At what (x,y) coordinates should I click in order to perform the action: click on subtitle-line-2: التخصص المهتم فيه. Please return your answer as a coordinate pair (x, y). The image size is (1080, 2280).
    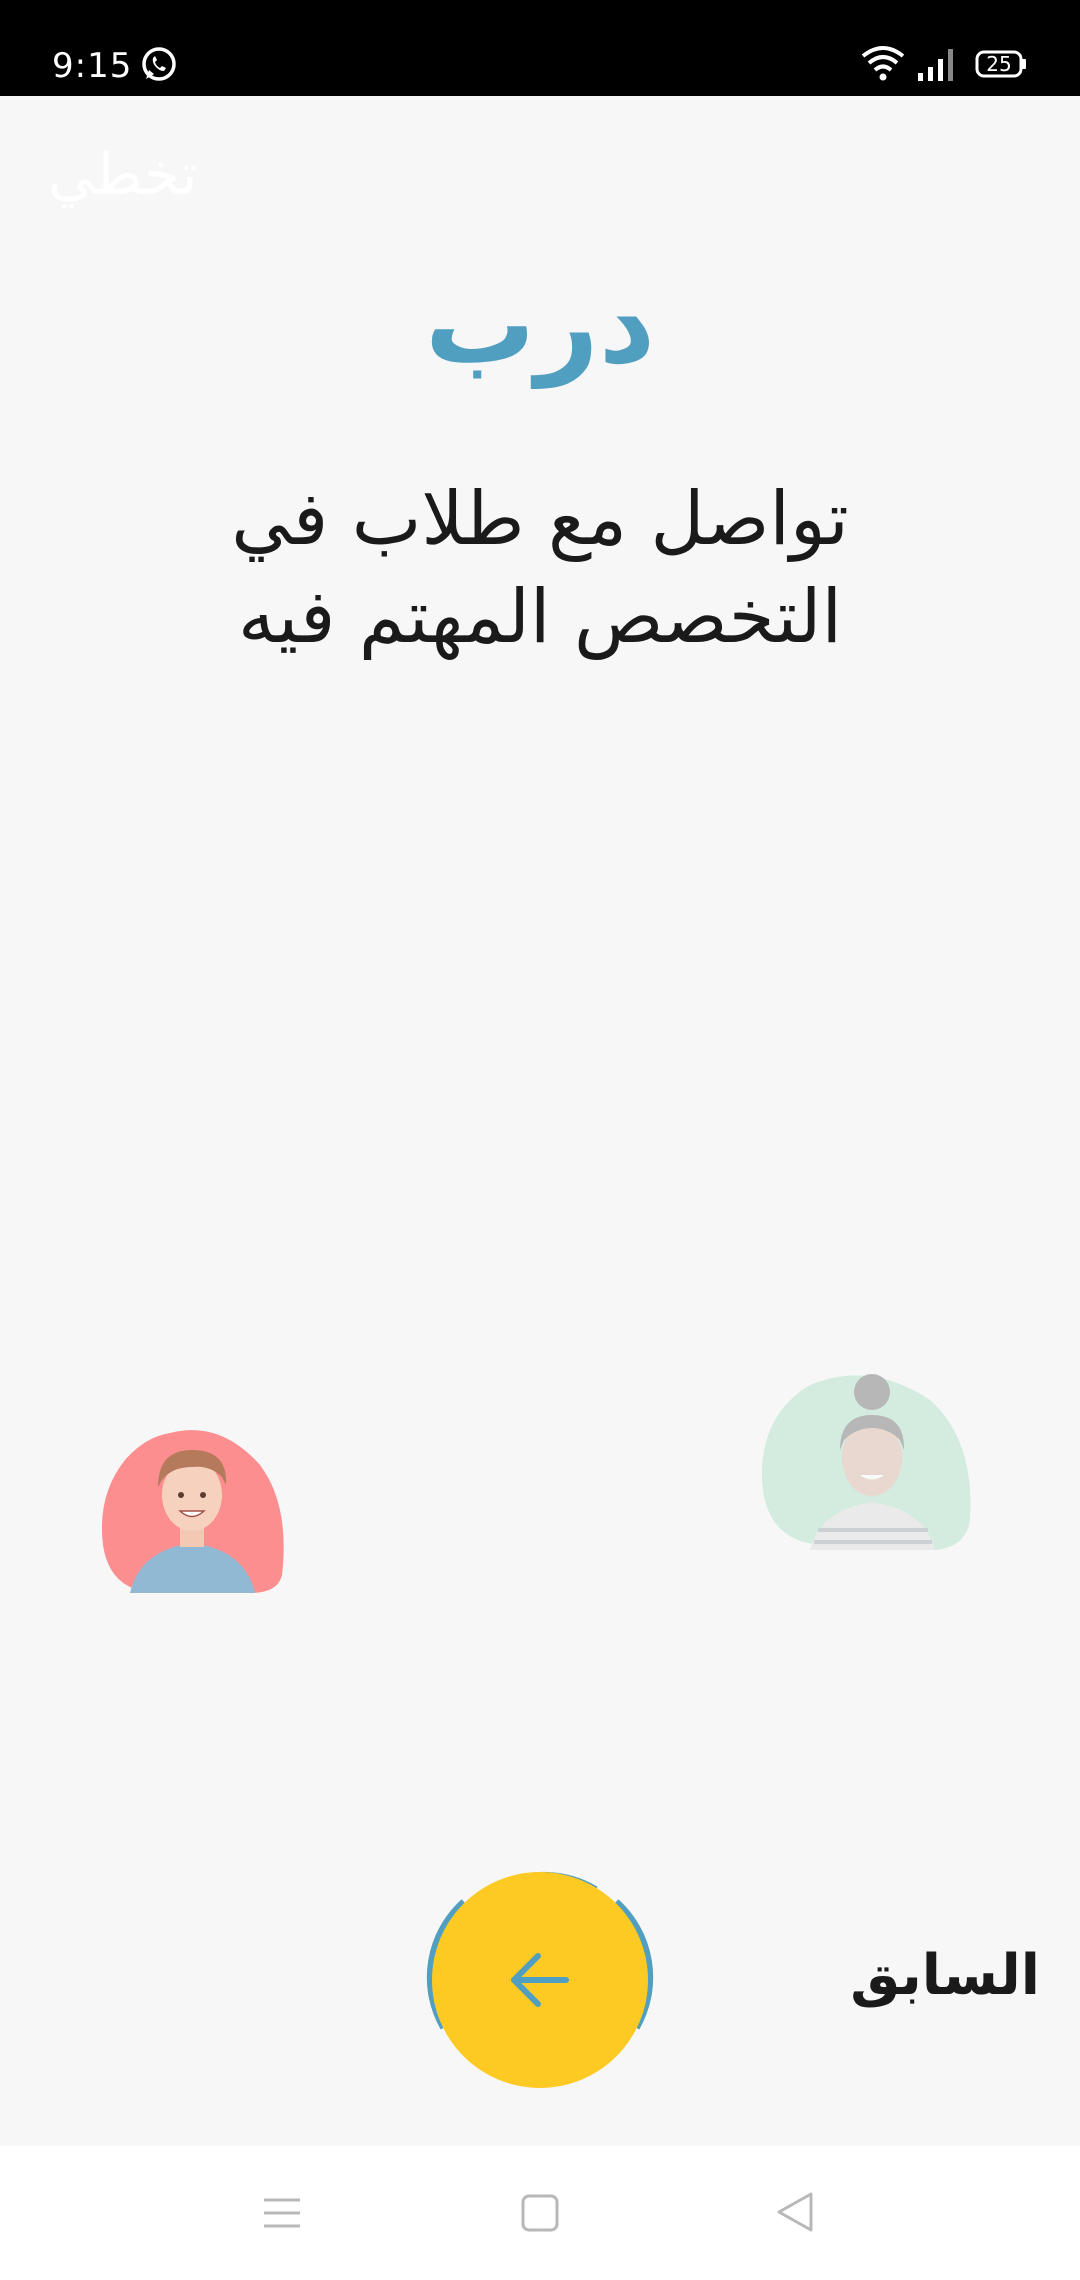
    Looking at the image, I should click on (540, 617).